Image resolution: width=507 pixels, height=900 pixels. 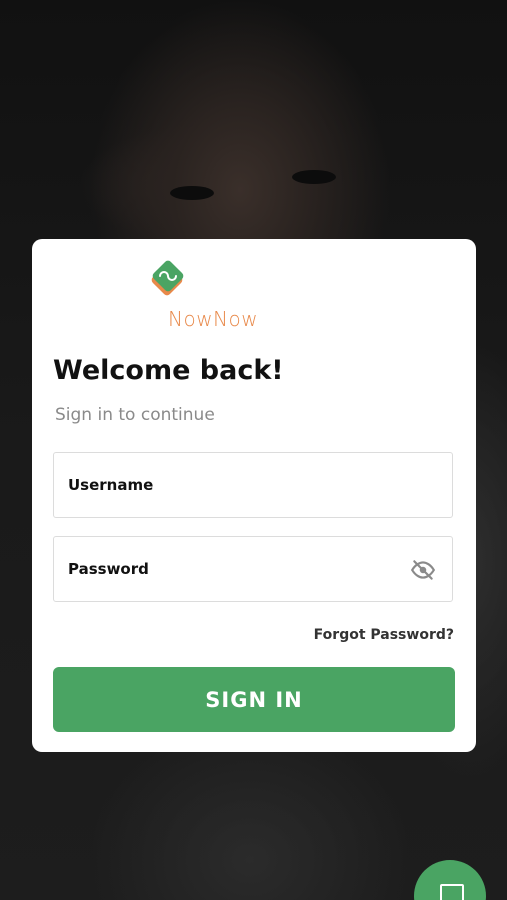 What do you see at coordinates (233, 569) in the screenshot?
I see `password-input` at bounding box center [233, 569].